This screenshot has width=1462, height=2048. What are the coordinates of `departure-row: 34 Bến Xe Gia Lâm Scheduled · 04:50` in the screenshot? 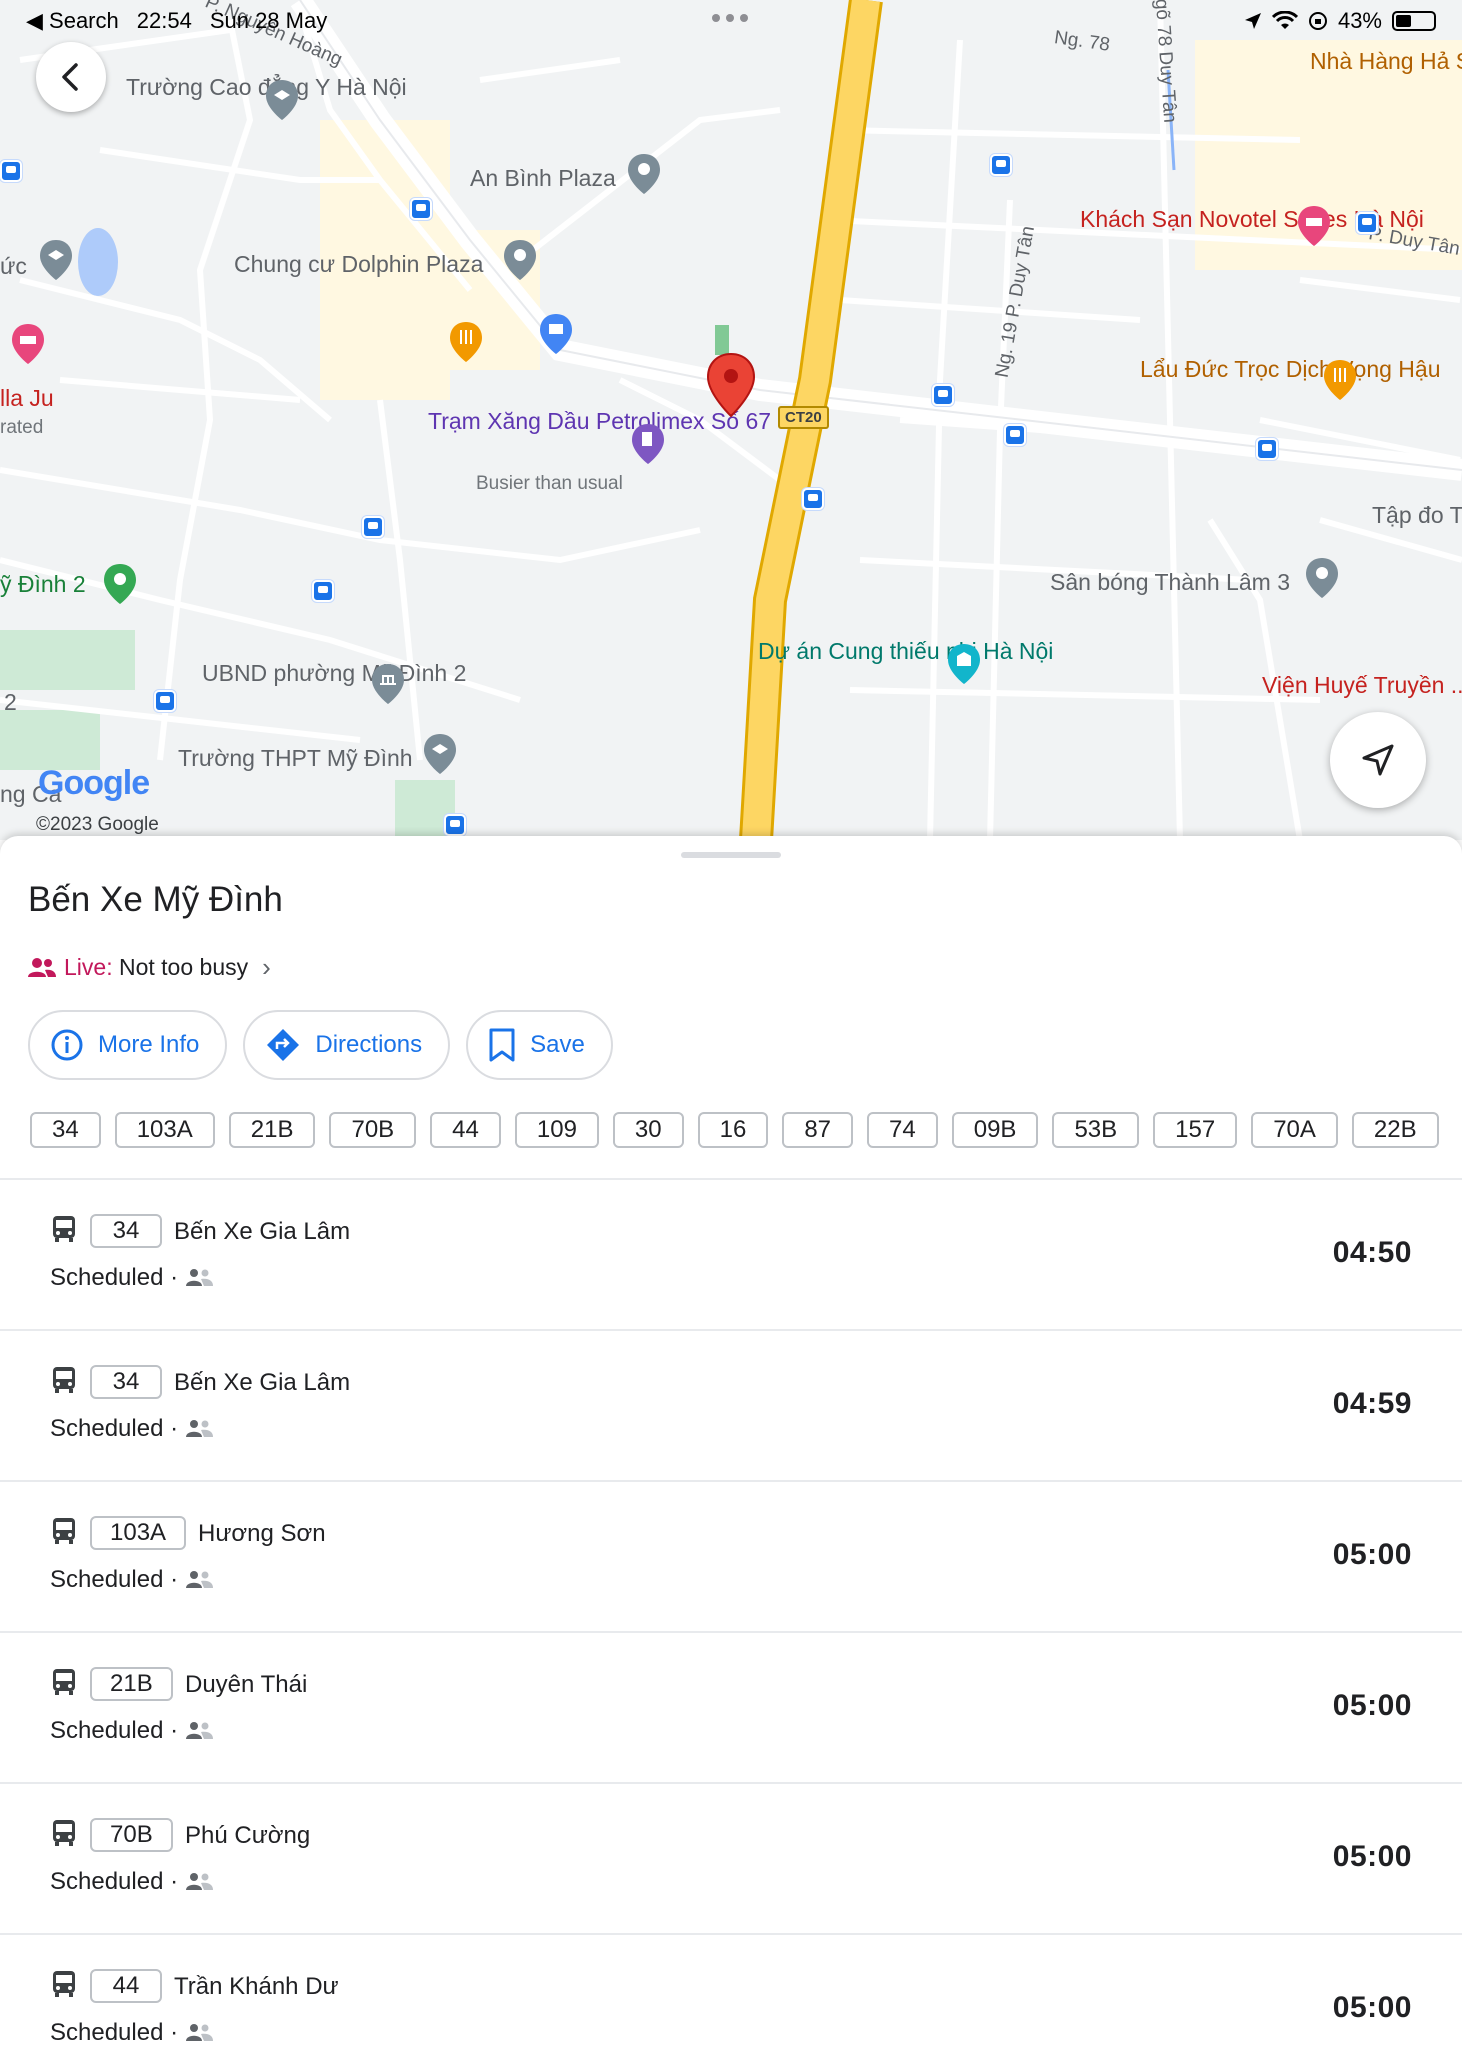 It's located at (731, 1255).